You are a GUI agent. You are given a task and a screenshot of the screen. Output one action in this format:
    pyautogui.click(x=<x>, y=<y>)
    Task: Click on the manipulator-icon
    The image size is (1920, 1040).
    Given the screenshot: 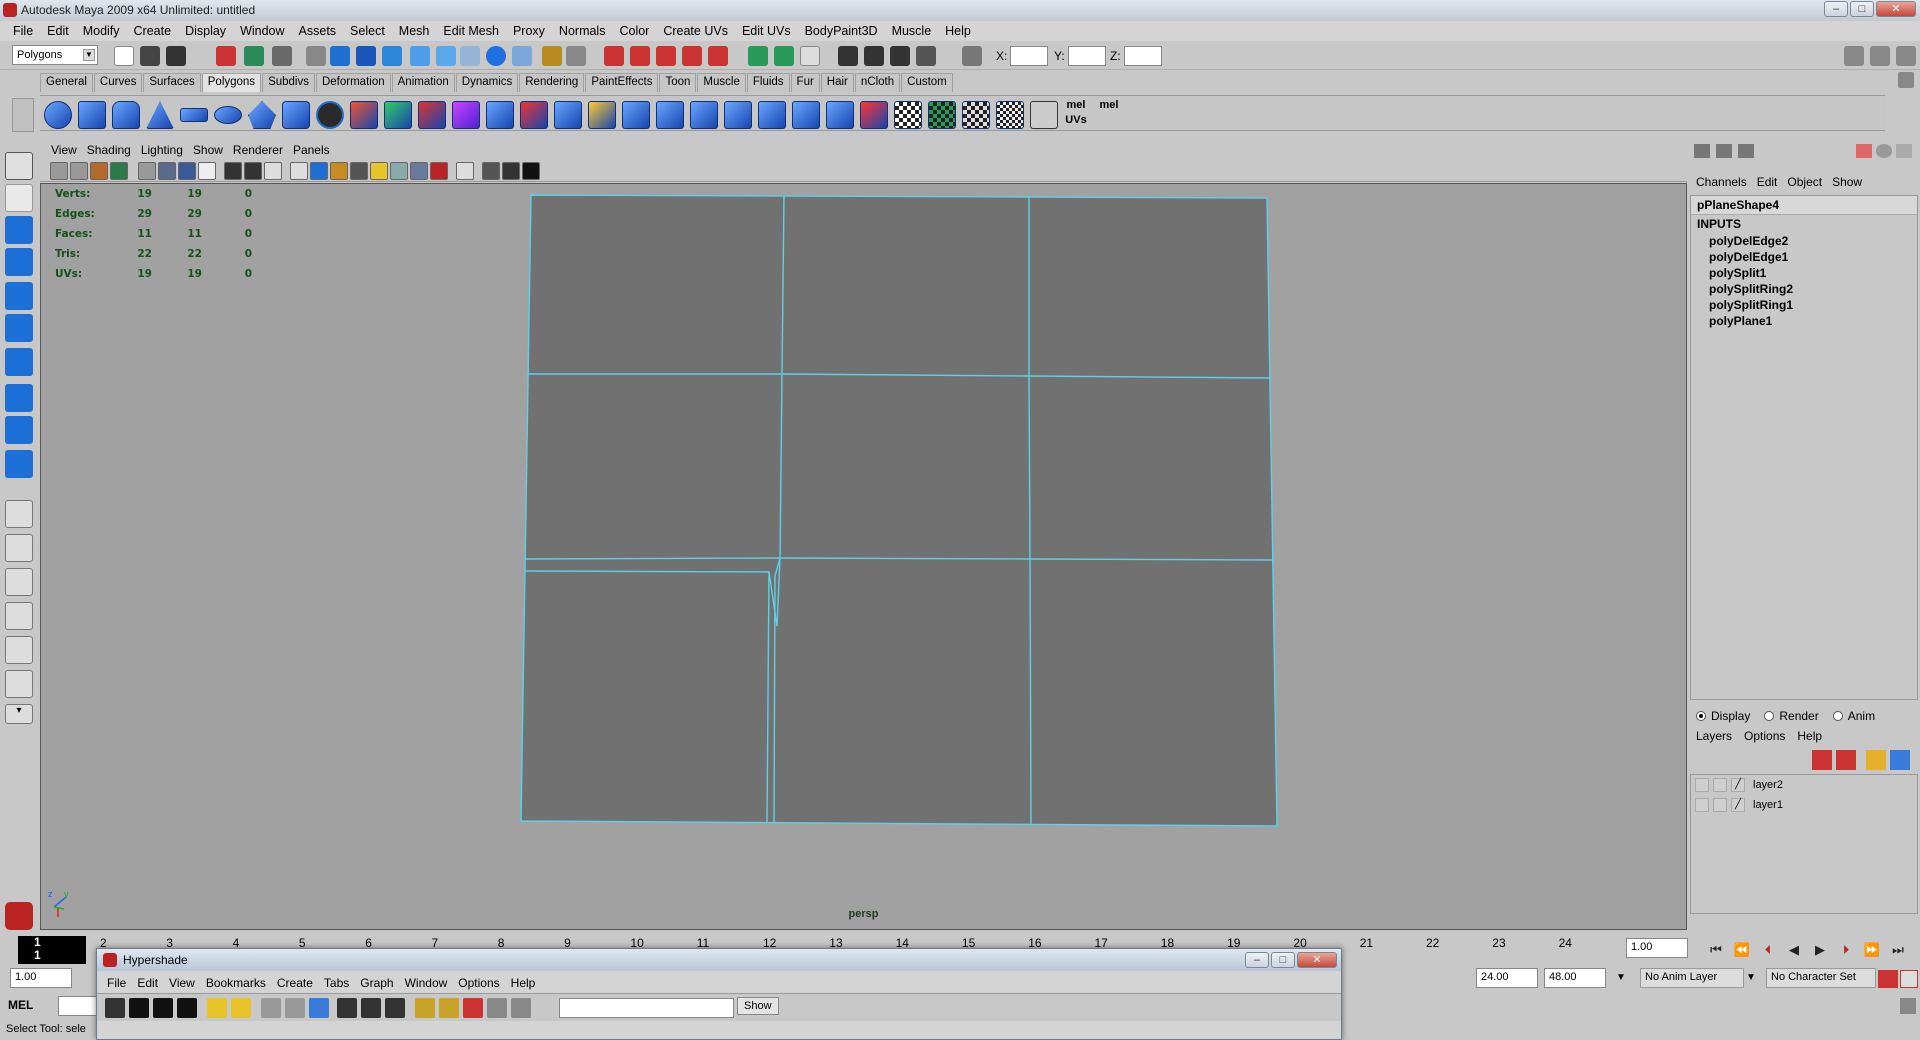 What is the action you would take?
    pyautogui.click(x=1864, y=151)
    